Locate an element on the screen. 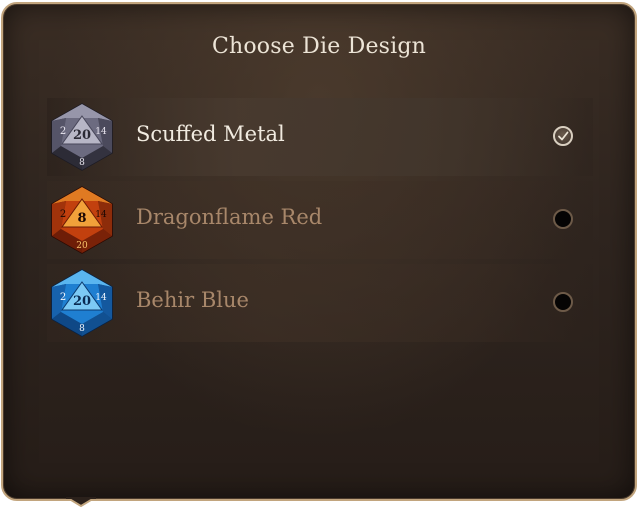 The height and width of the screenshot is (508, 640). d20-blue-icon: 20 2 8 14 is located at coordinates (82, 303).